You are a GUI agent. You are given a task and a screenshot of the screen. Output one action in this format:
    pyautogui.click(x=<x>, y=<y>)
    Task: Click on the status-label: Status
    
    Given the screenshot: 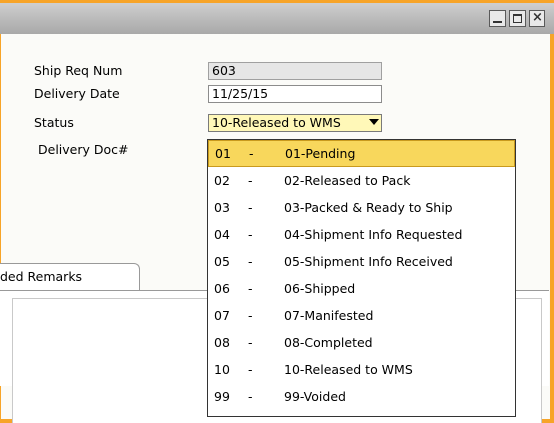 What is the action you would take?
    pyautogui.click(x=54, y=122)
    